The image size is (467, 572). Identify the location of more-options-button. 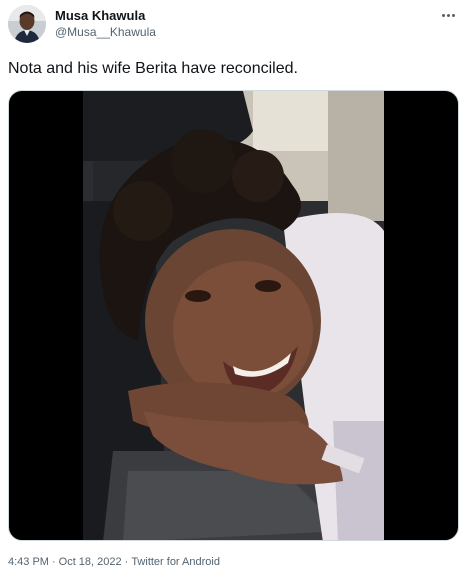
(448, 15).